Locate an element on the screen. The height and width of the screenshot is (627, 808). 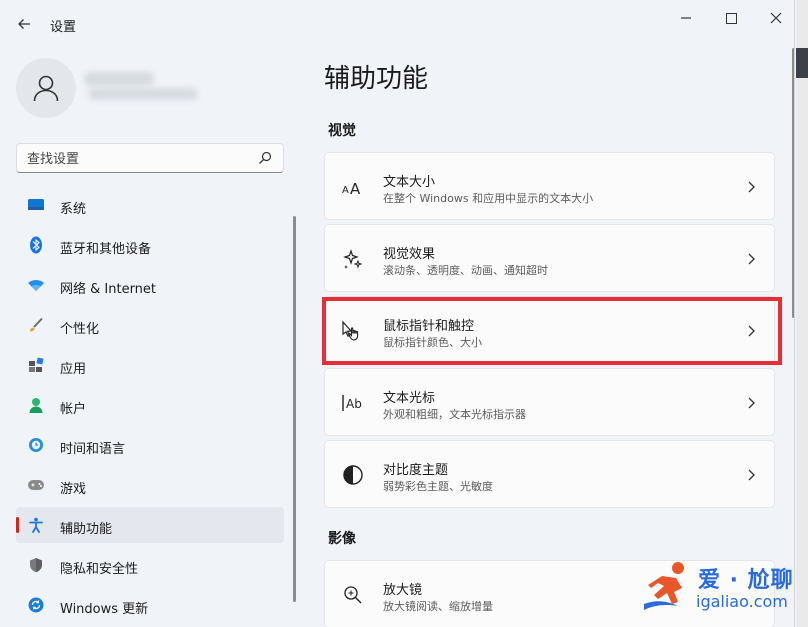
person-icon is located at coordinates (46, 88).